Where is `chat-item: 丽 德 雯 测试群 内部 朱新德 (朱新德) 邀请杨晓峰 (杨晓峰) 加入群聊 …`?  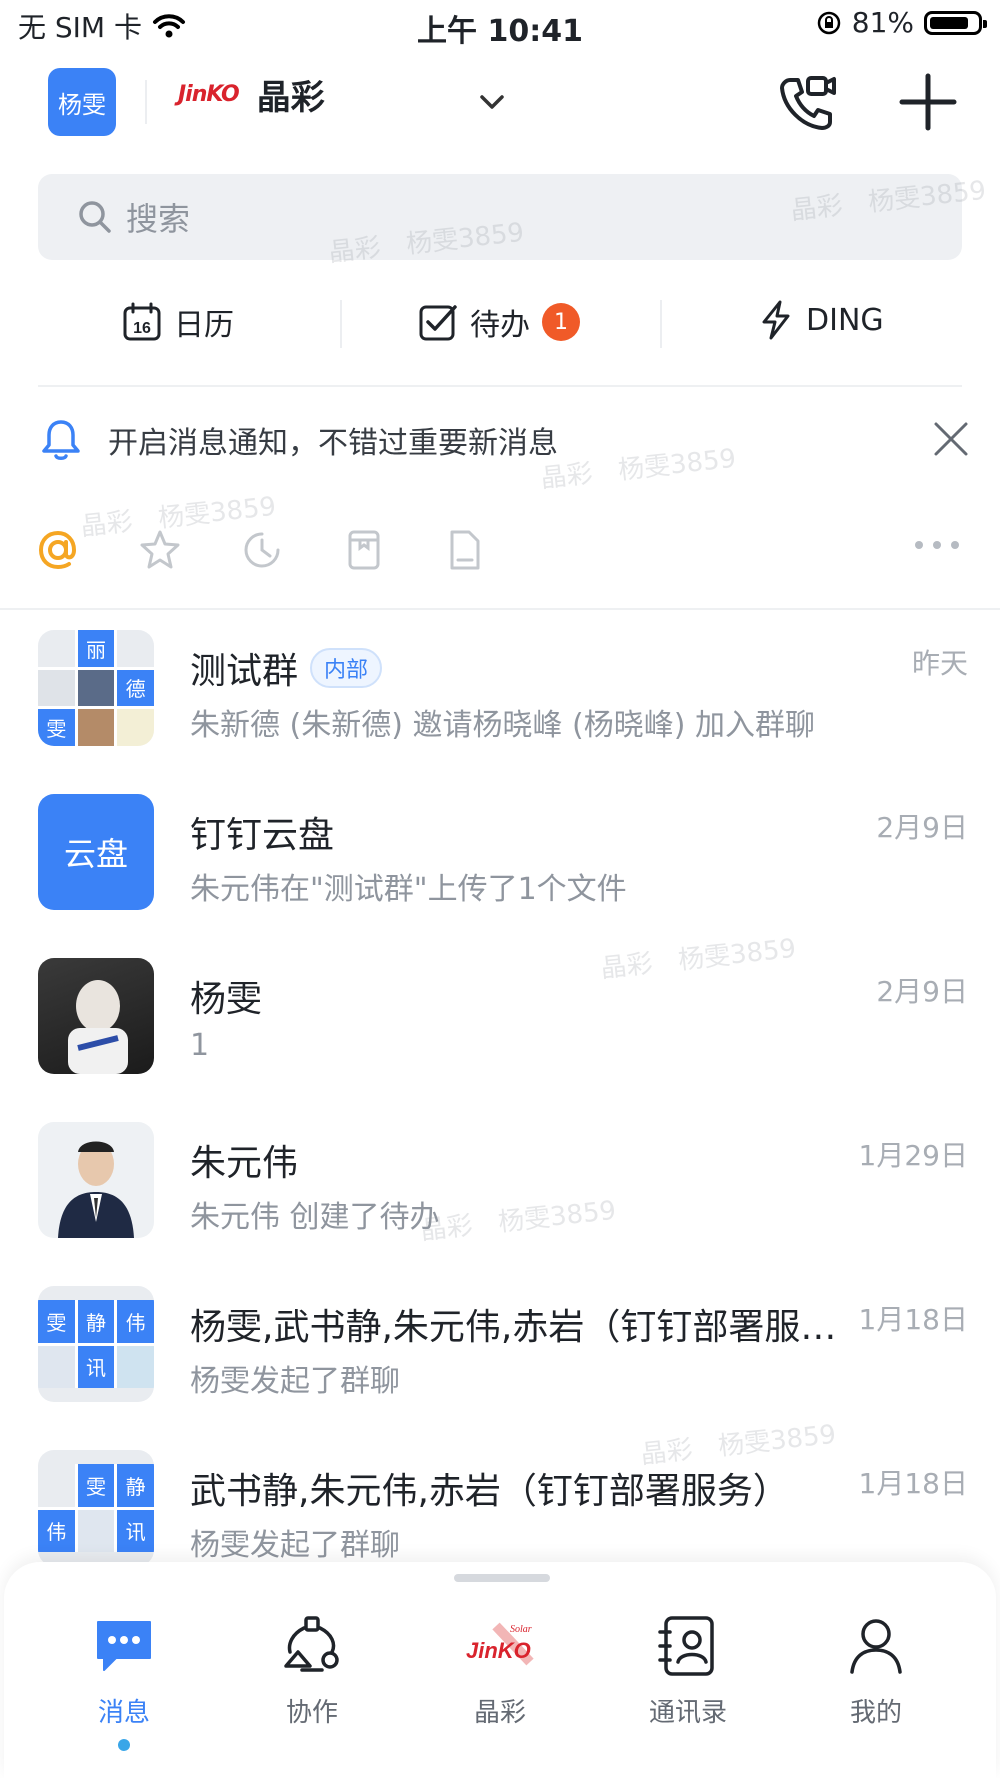 chat-item: 丽 德 雯 测试群 内部 朱新德 (朱新德) 邀请杨晓峰 (杨晓峰) 加入群聊 … is located at coordinates (500, 700).